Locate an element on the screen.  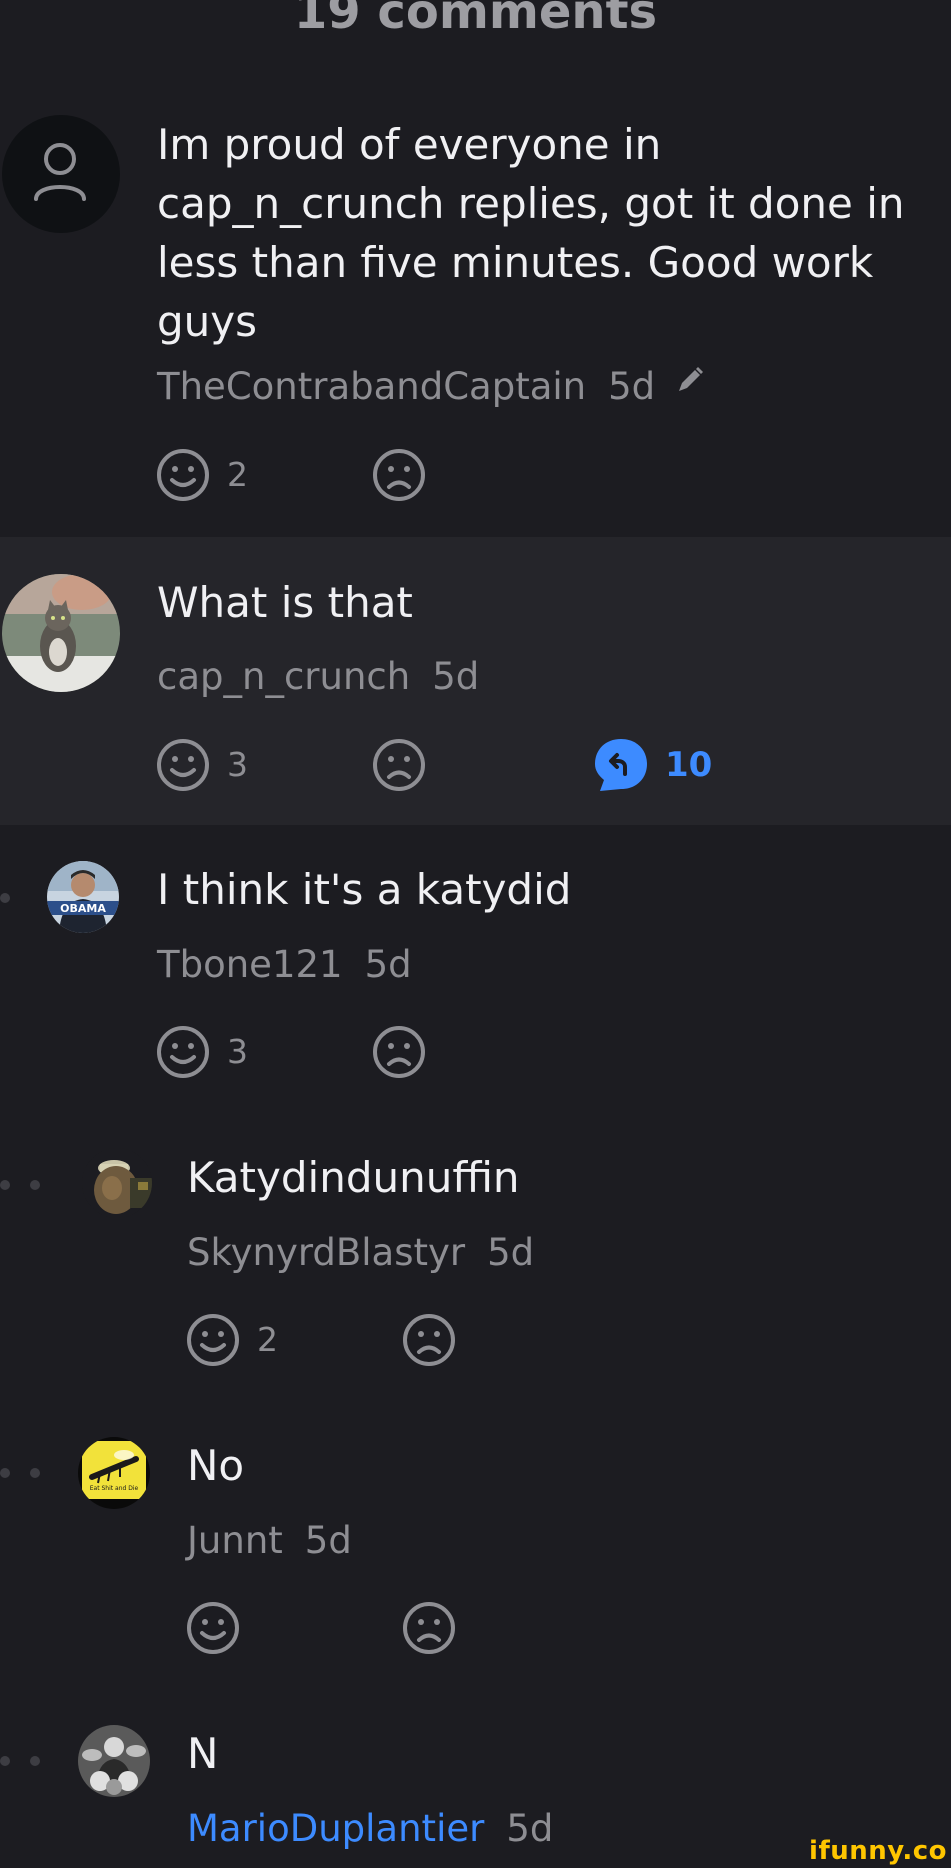
svg-text: OBAMA is located at coordinates (83, 908).